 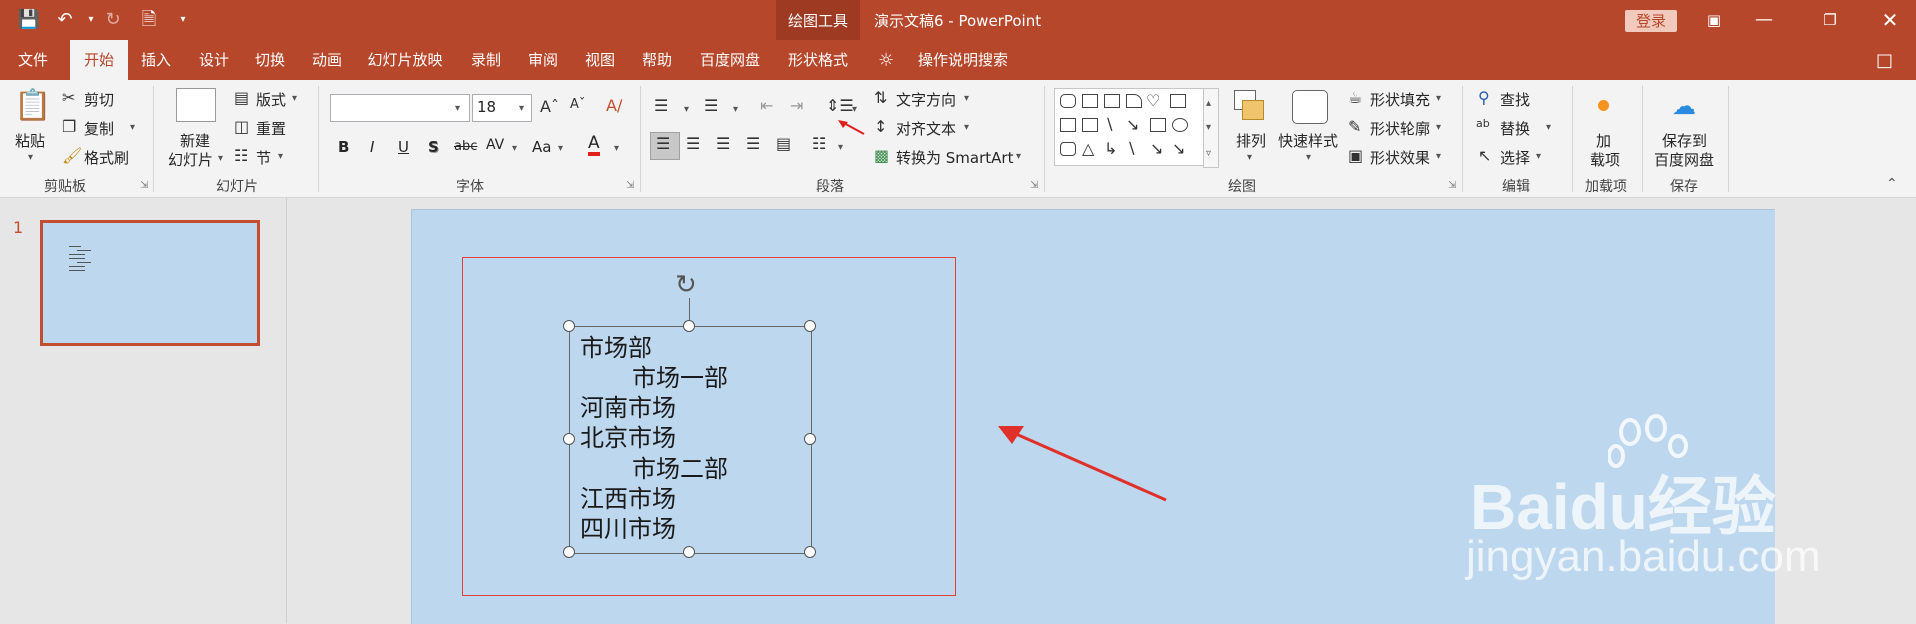 I want to click on resize-handle-bottom-right, so click(x=810, y=552).